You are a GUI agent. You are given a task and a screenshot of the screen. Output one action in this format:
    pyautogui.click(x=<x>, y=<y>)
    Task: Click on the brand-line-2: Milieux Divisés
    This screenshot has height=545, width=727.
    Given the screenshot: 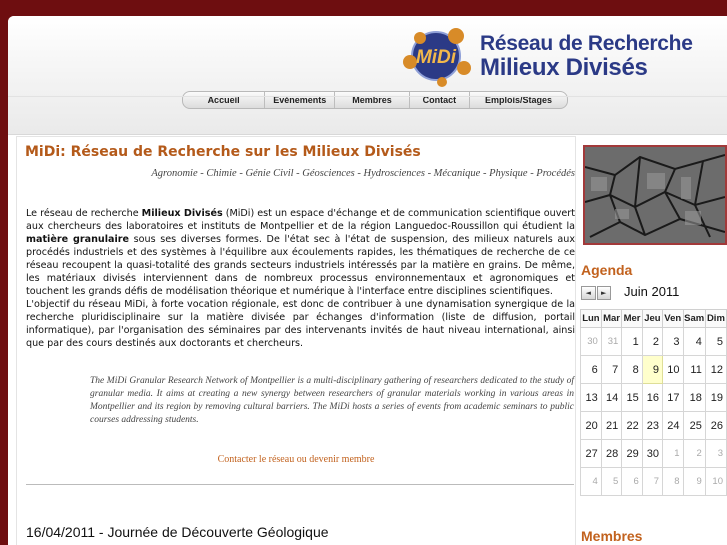 What is the action you would take?
    pyautogui.click(x=564, y=67)
    